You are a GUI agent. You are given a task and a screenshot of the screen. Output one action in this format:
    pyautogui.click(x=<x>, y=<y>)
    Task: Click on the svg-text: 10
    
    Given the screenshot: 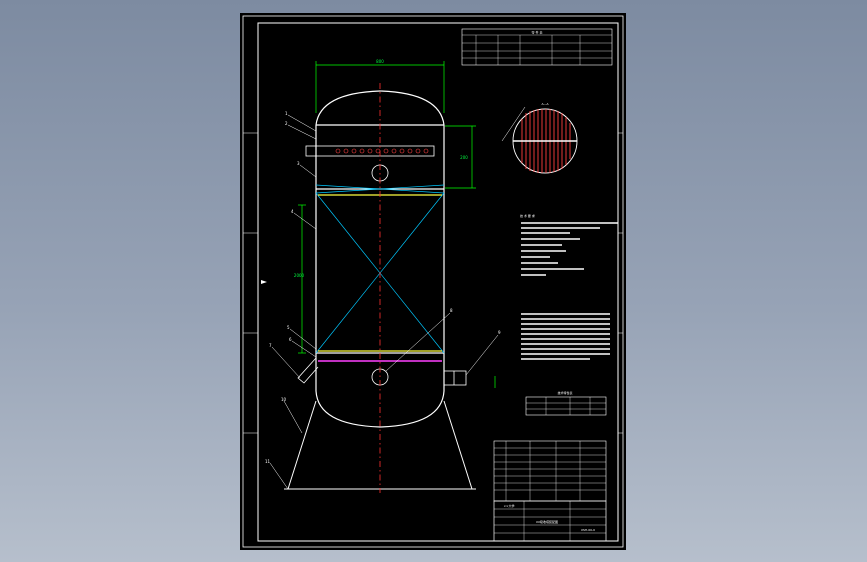 What is the action you would take?
    pyautogui.click(x=284, y=399)
    